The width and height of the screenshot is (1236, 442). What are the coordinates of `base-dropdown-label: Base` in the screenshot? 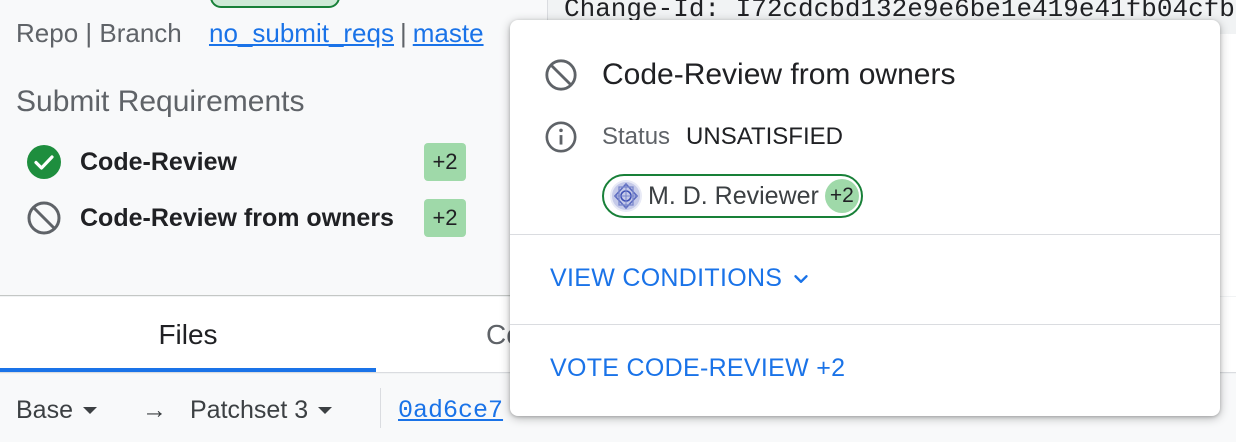 It's located at (44, 410).